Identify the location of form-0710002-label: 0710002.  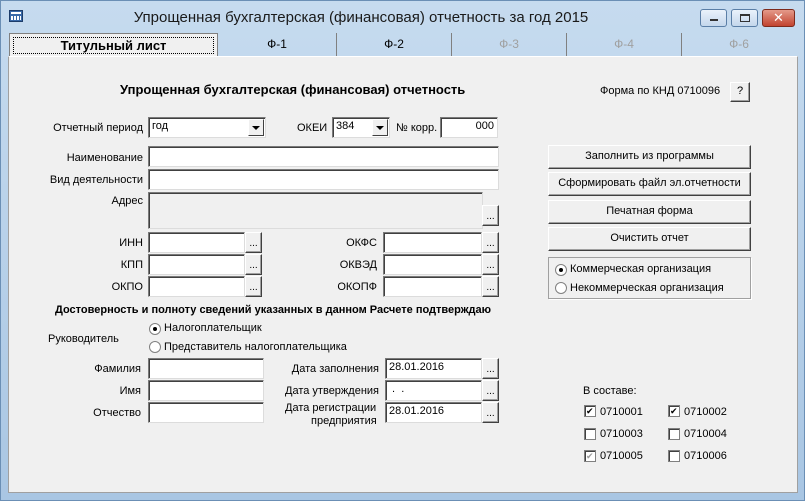
(705, 412).